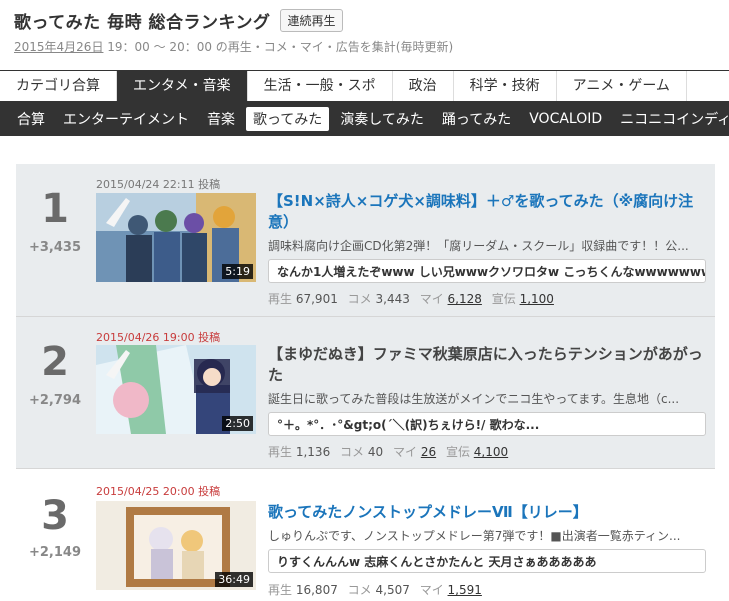  Describe the element at coordinates (126, 119) in the screenshot. I see `subnav-entertainment: エンターテイメント` at that location.